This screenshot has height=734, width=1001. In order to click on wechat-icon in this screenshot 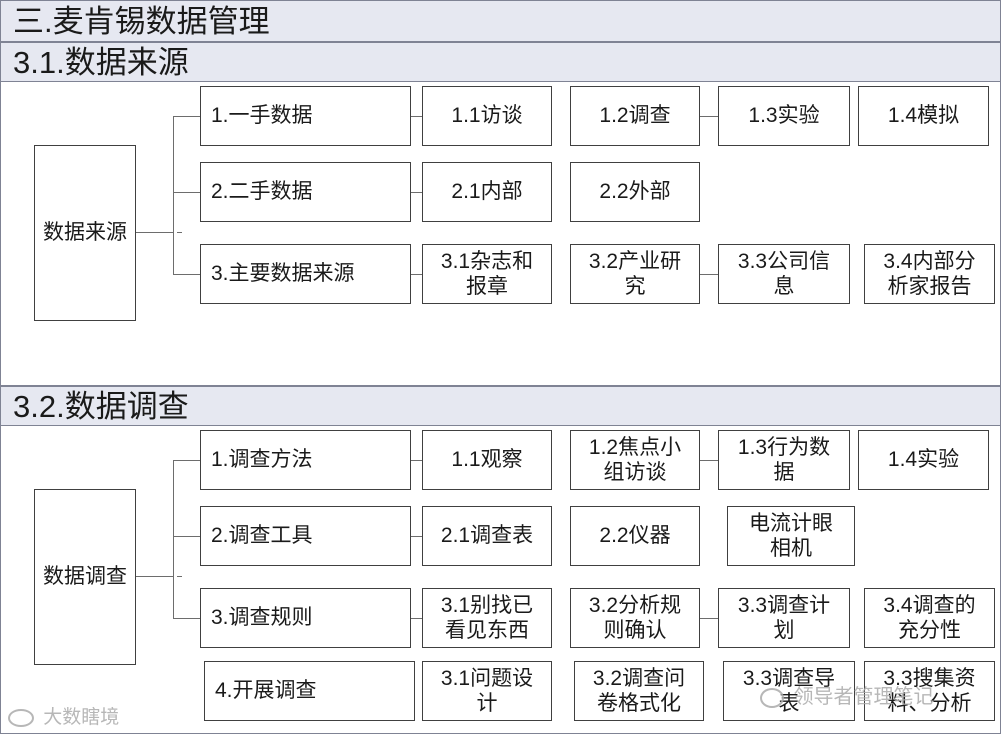, I will do `click(772, 697)`.